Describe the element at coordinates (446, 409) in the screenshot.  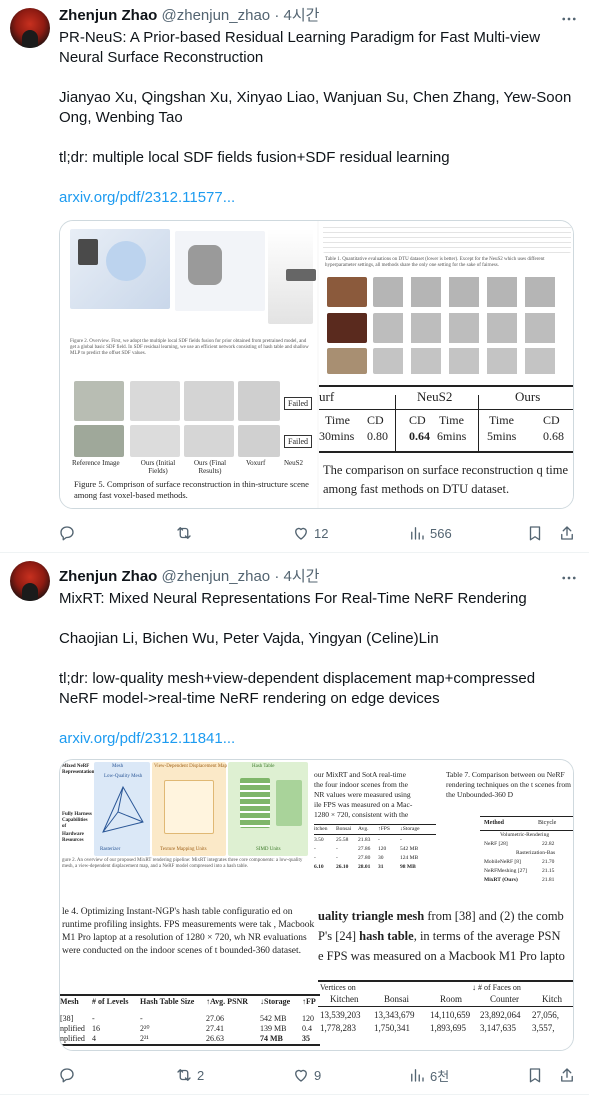
I see `table-rule-mid` at that location.